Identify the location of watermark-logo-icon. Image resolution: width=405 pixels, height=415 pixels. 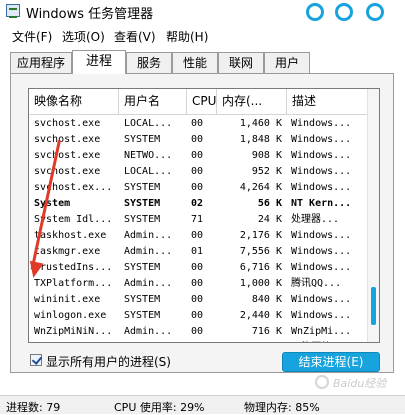
(322, 382).